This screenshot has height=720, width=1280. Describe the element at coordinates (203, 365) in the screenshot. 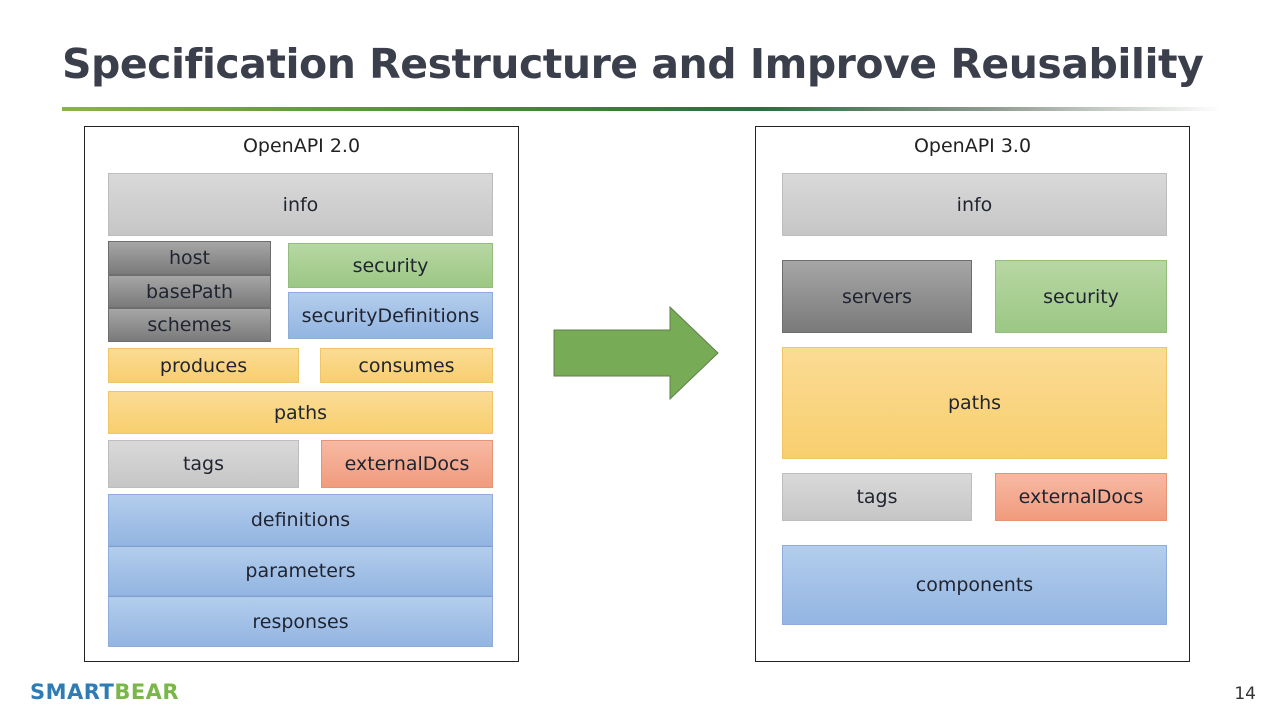

I see `block-produces: produces` at that location.